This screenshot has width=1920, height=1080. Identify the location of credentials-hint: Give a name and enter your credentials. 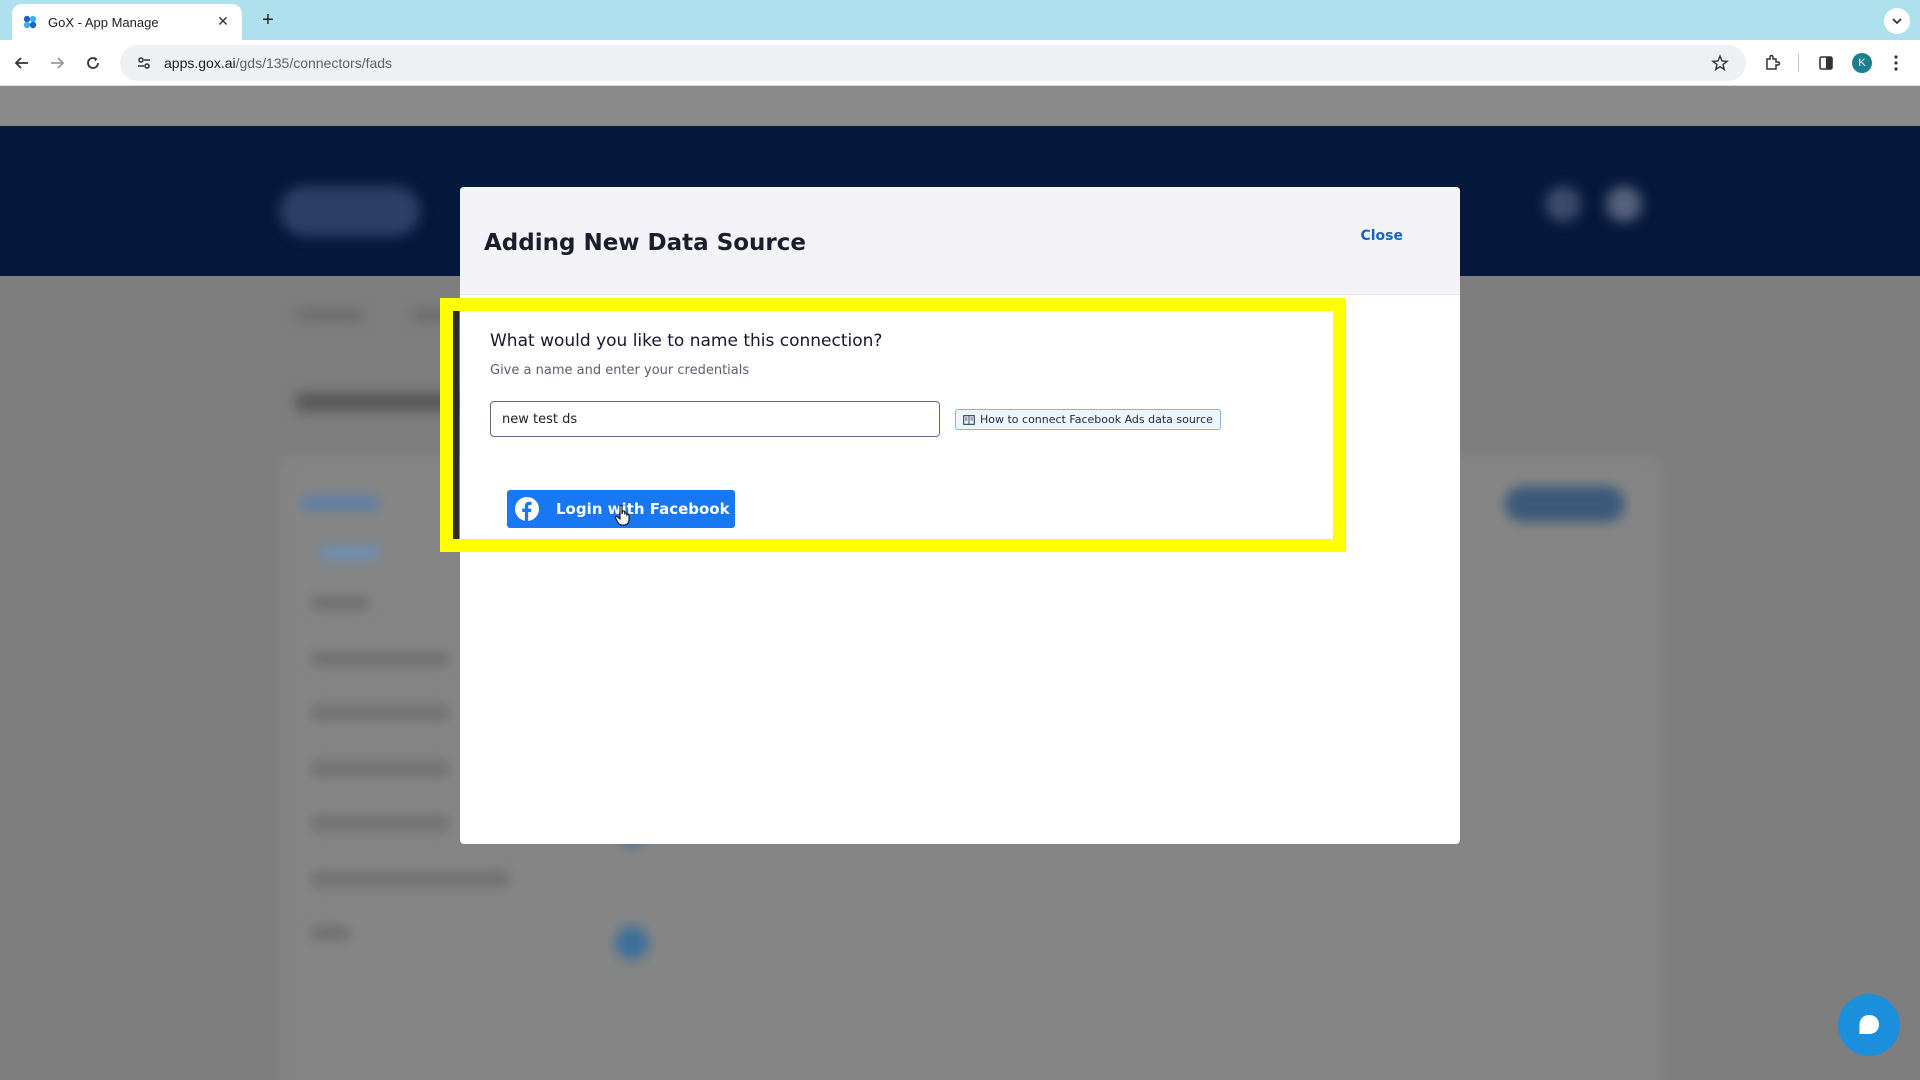
(620, 370).